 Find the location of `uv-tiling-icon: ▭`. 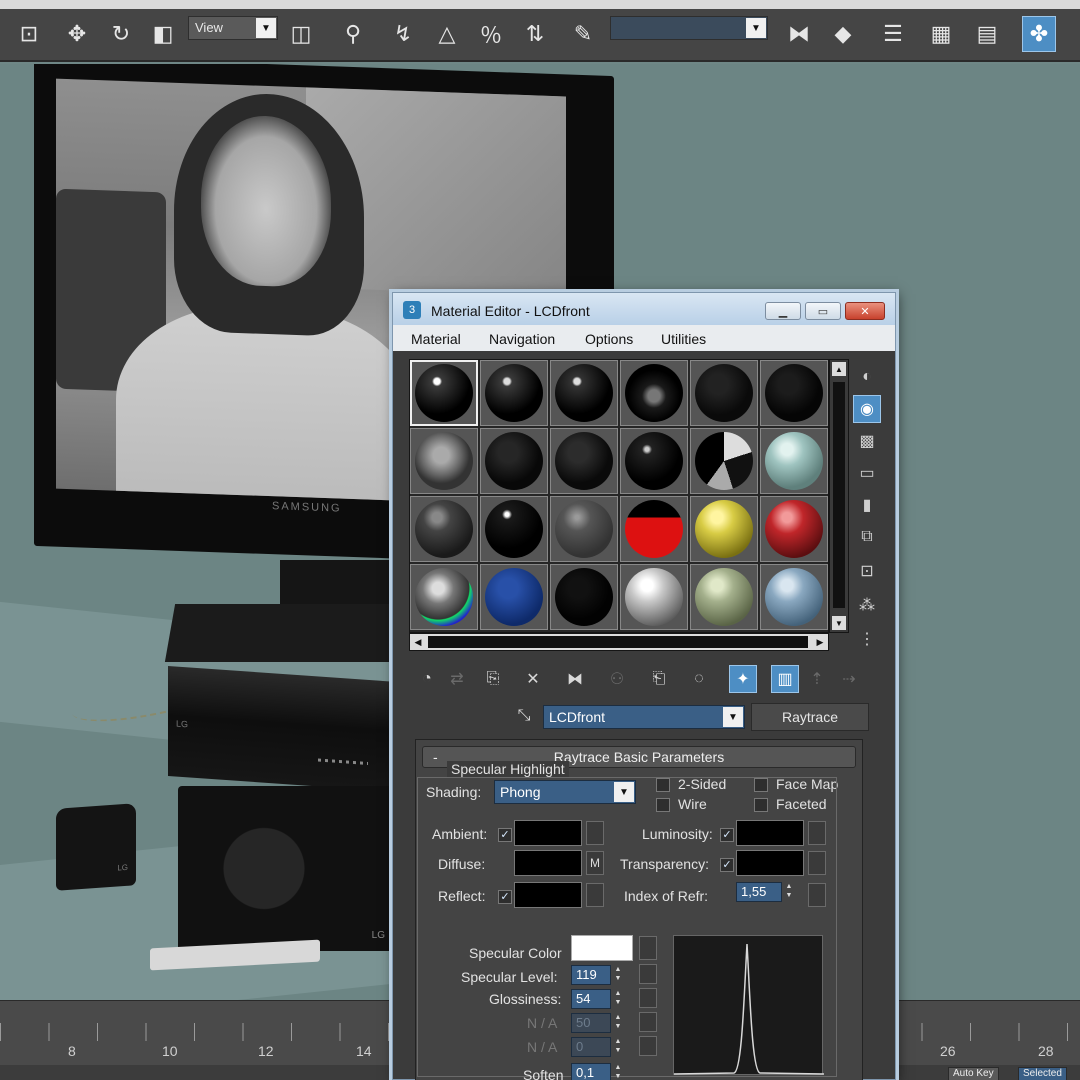

uv-tiling-icon: ▭ is located at coordinates (867, 473).